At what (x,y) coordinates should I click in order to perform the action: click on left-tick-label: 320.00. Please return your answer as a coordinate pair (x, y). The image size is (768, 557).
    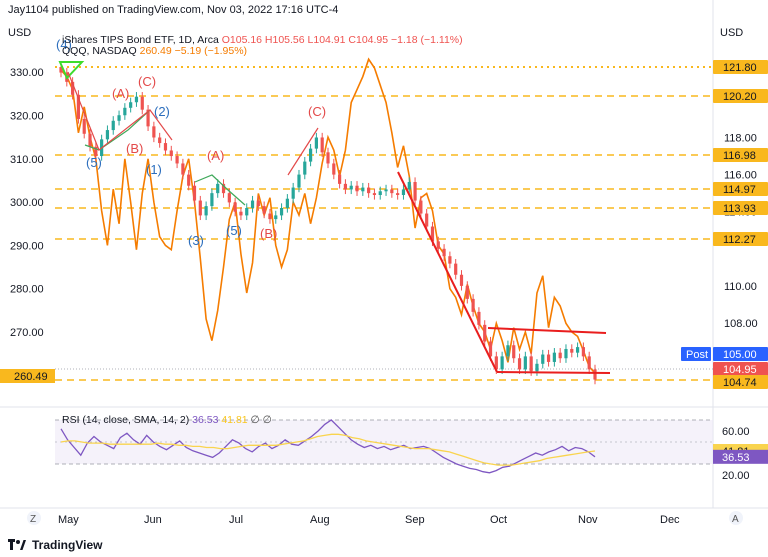
    Looking at the image, I should click on (27, 117).